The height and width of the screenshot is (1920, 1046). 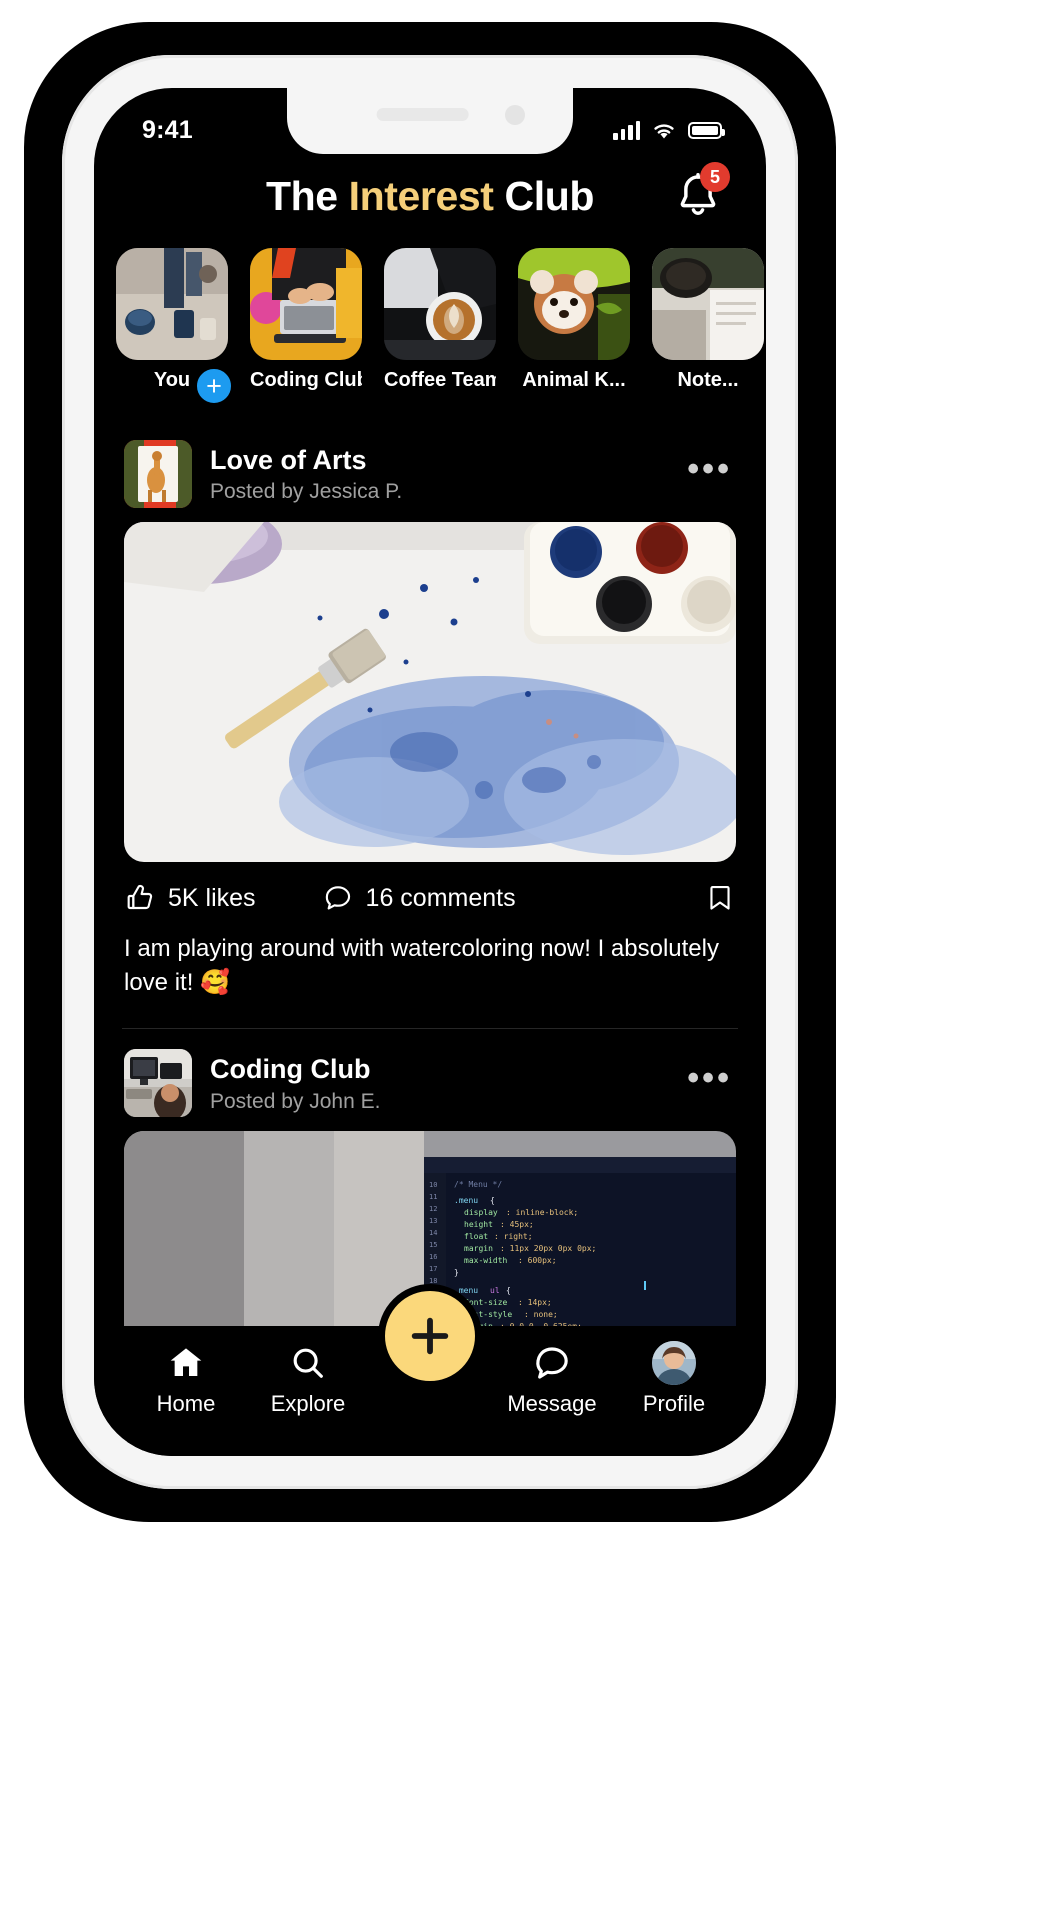 I want to click on red-panda-image, so click(x=574, y=304).